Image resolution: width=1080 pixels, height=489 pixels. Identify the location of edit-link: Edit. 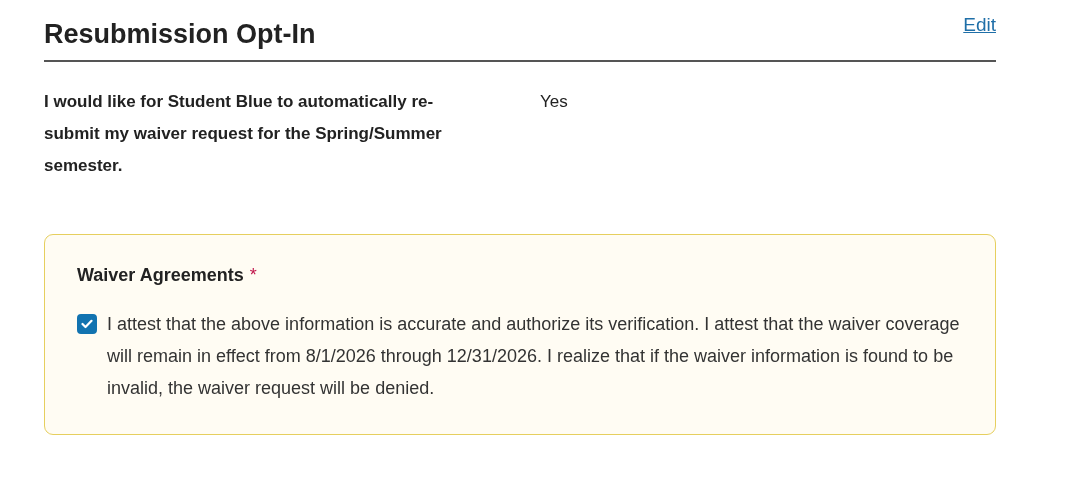
(979, 25).